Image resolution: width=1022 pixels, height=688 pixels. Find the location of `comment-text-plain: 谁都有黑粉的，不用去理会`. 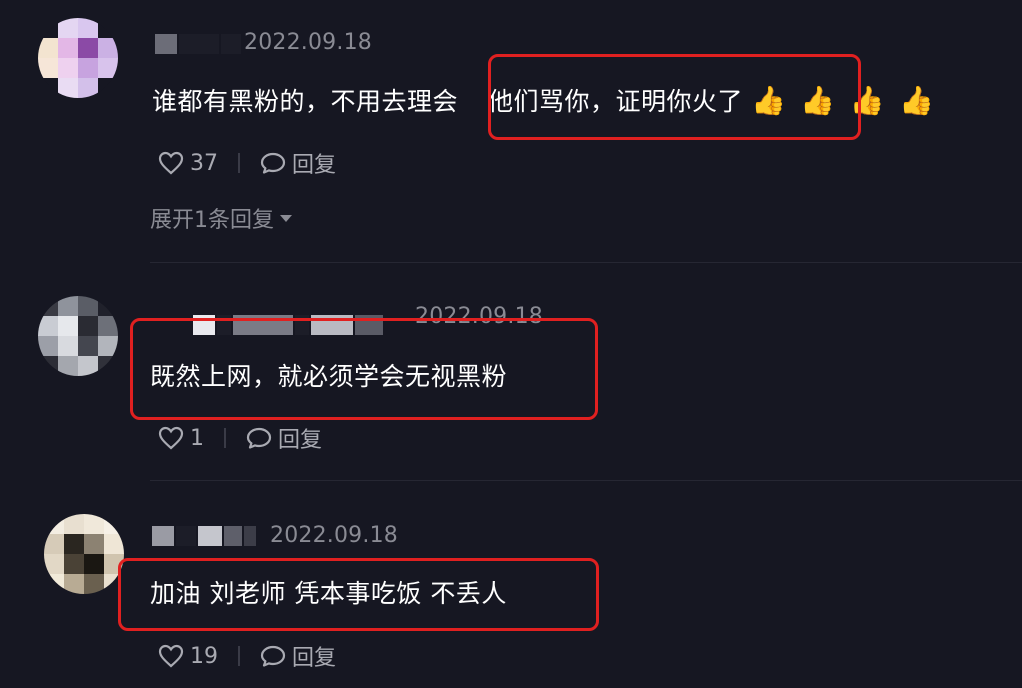

comment-text-plain: 谁都有黑粉的，不用去理会 is located at coordinates (305, 101).